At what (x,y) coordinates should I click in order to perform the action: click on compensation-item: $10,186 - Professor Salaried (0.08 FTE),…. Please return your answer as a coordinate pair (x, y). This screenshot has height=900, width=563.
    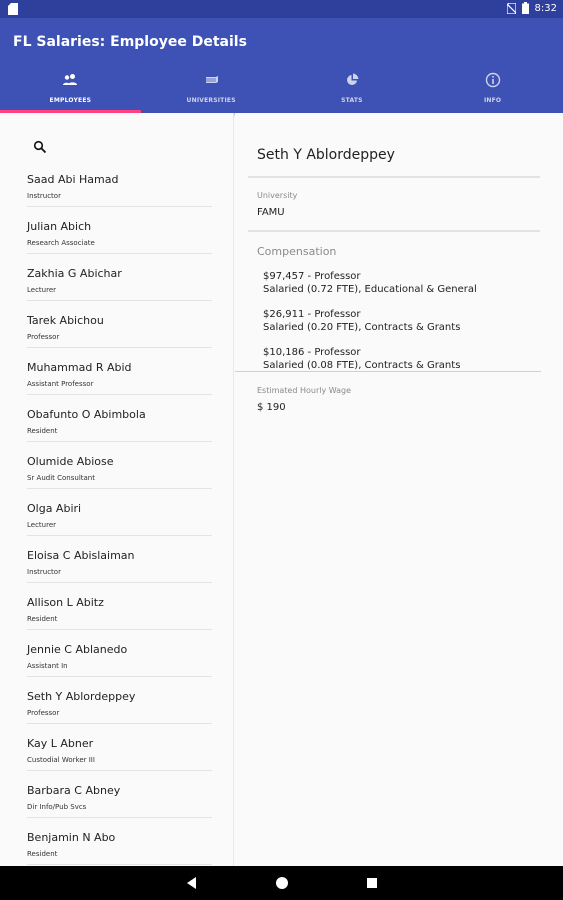
    Looking at the image, I should click on (403, 365).